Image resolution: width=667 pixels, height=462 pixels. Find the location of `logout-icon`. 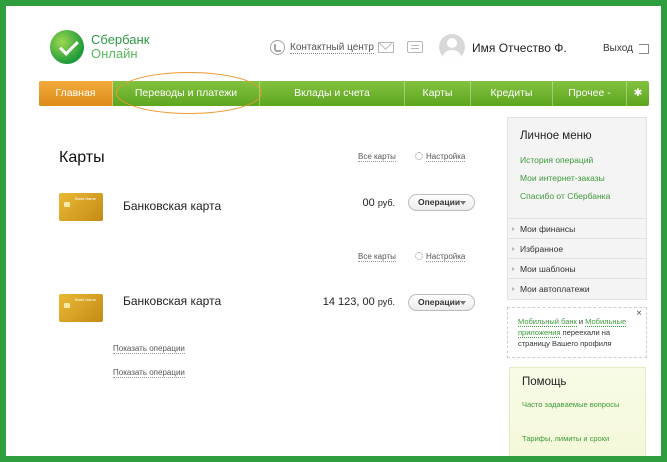

logout-icon is located at coordinates (643, 48).